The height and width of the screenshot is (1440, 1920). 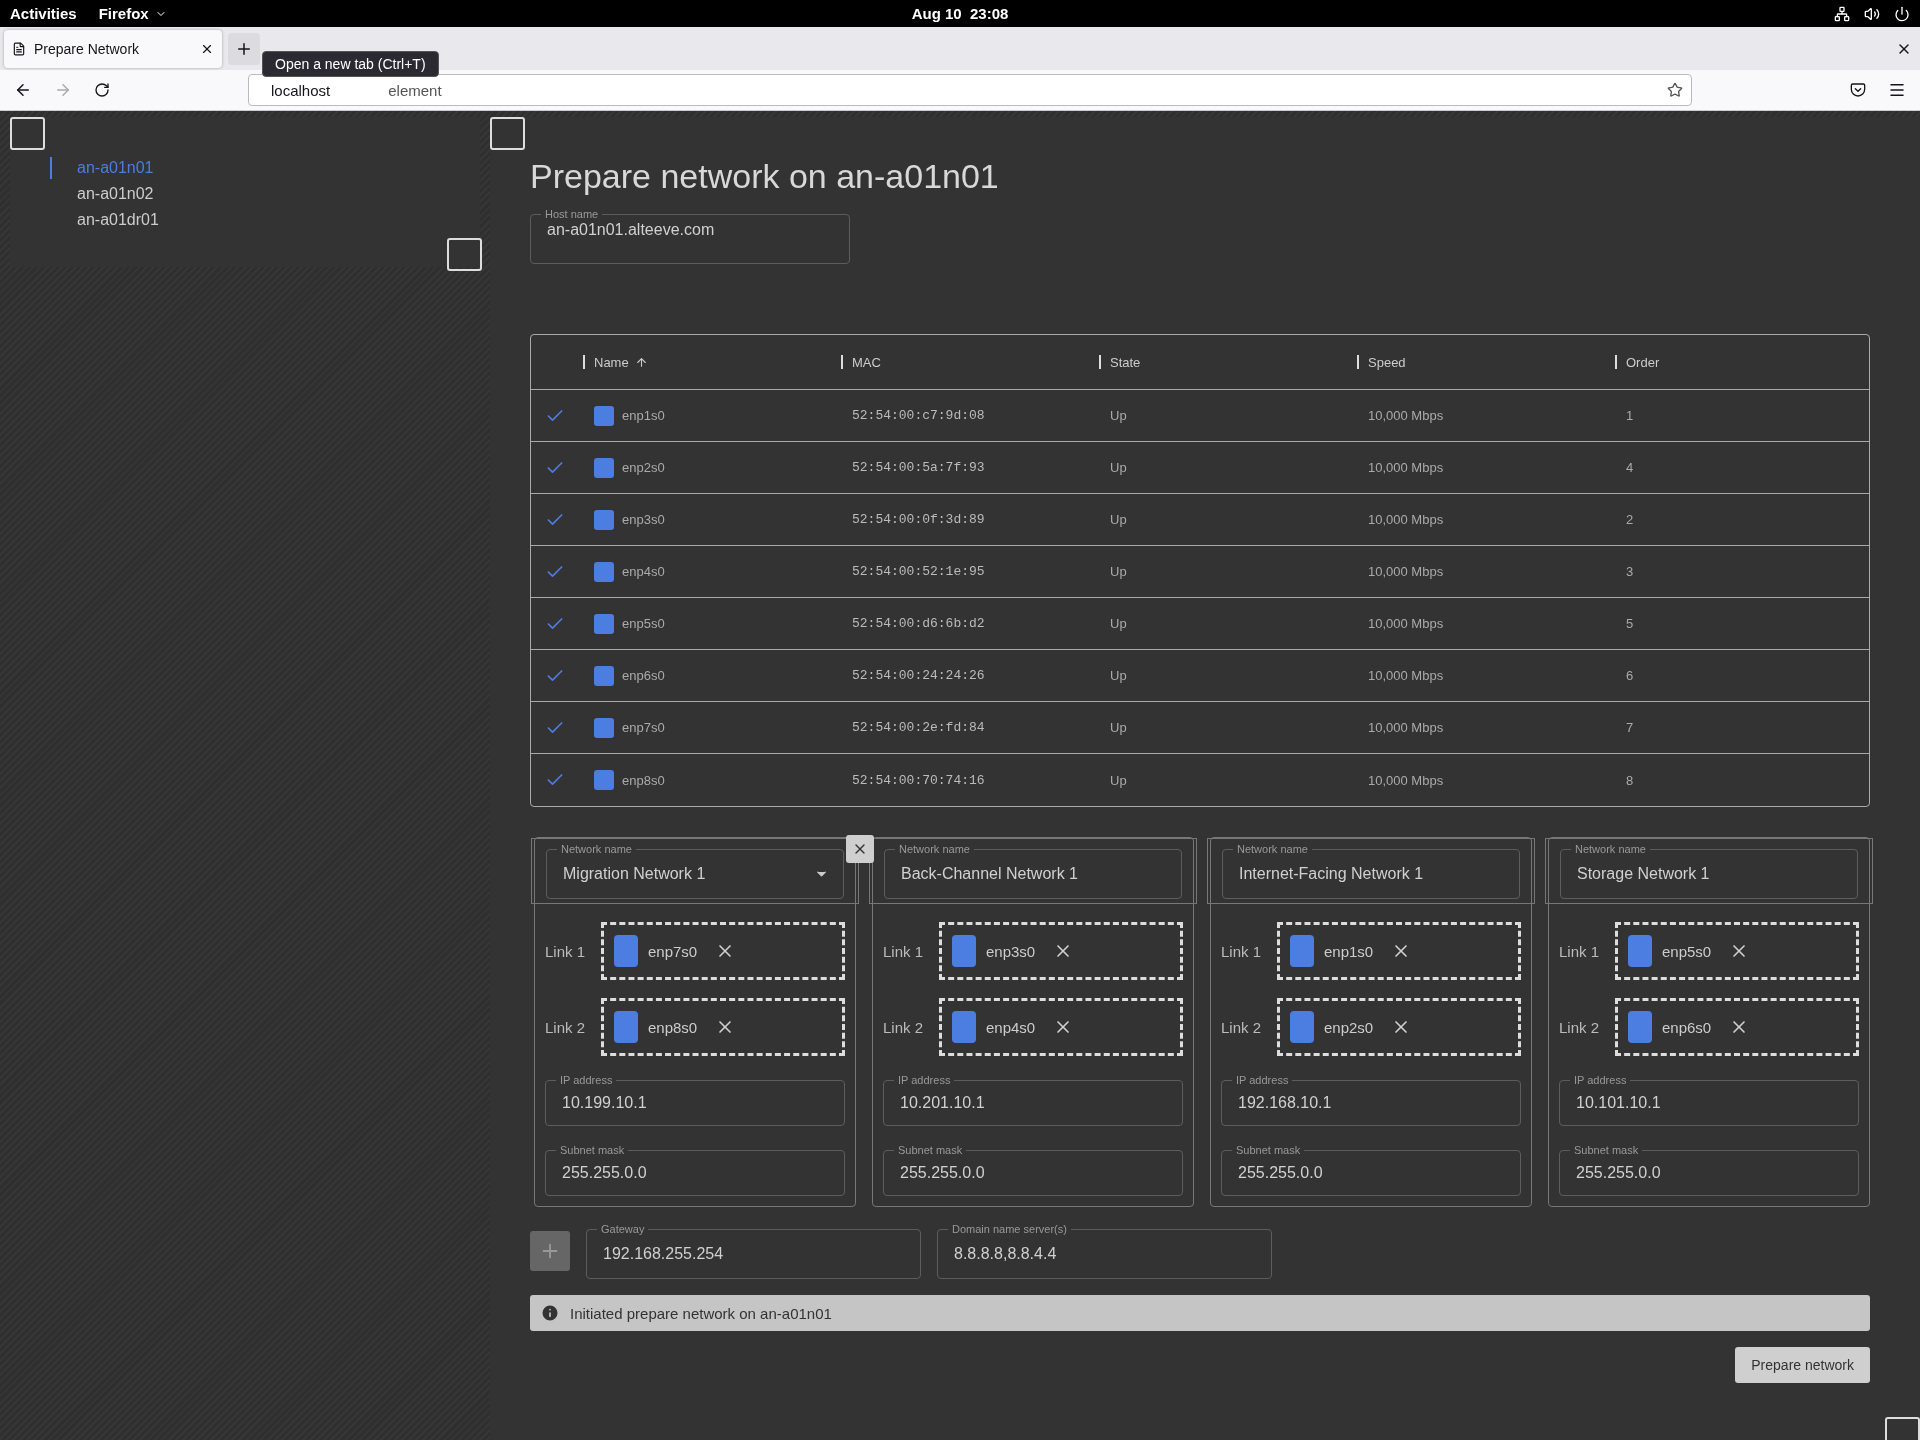 What do you see at coordinates (643, 623) in the screenshot?
I see `table-cell: enp5s0` at bounding box center [643, 623].